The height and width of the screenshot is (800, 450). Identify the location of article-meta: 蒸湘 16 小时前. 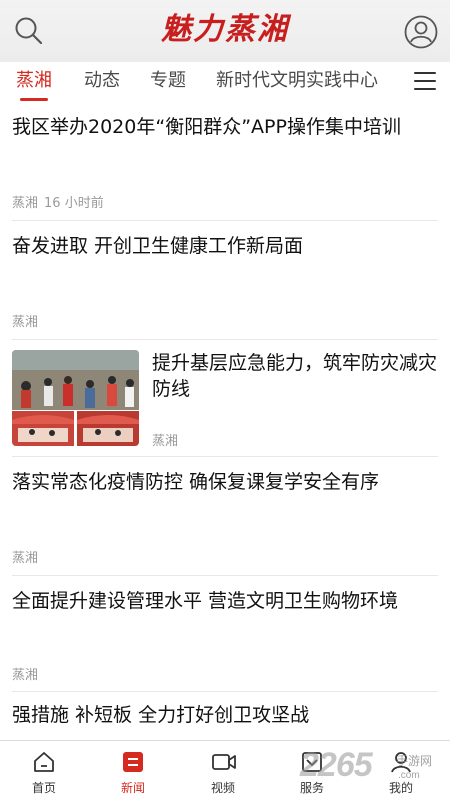
(58, 201).